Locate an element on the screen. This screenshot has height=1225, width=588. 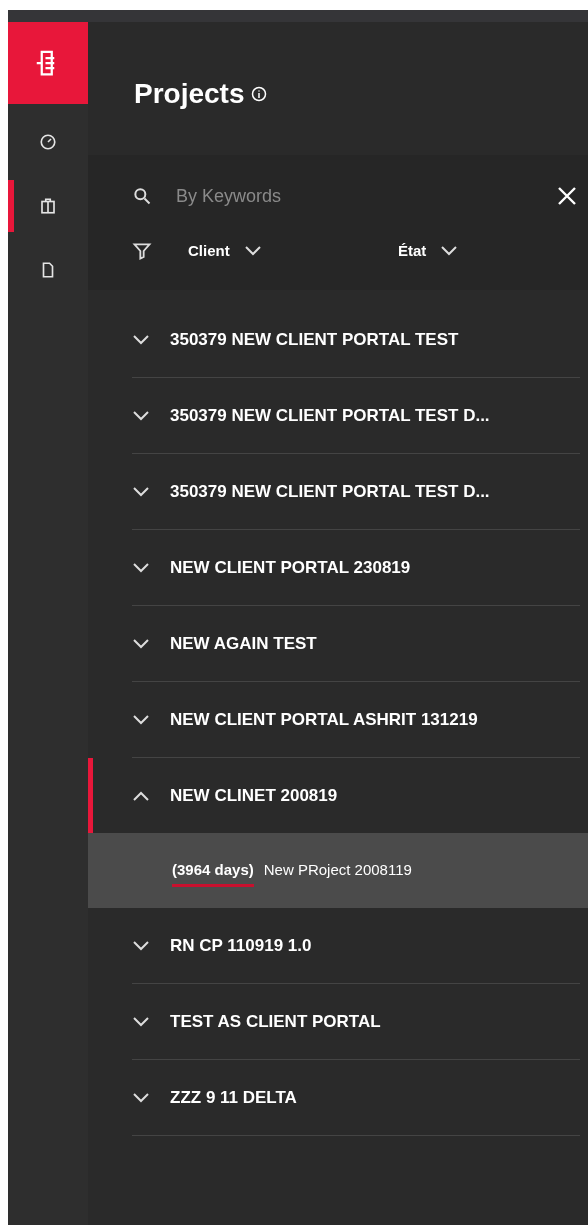
filter-dropdown: État is located at coordinates (428, 251).